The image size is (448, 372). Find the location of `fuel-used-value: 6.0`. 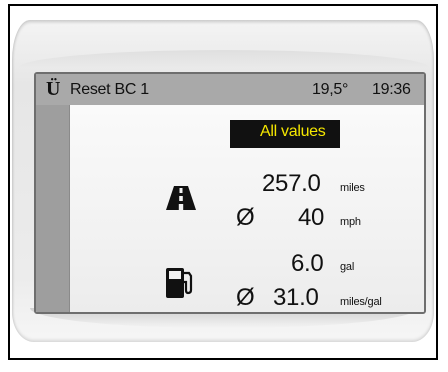

fuel-used-value: 6.0 is located at coordinates (307, 263).